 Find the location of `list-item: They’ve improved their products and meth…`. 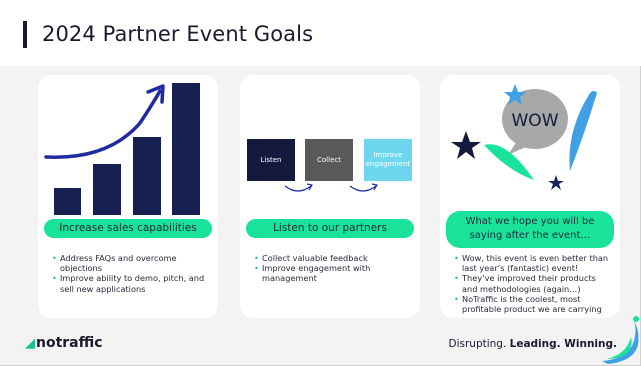

list-item: They’ve improved their products and meth… is located at coordinates (533, 283).